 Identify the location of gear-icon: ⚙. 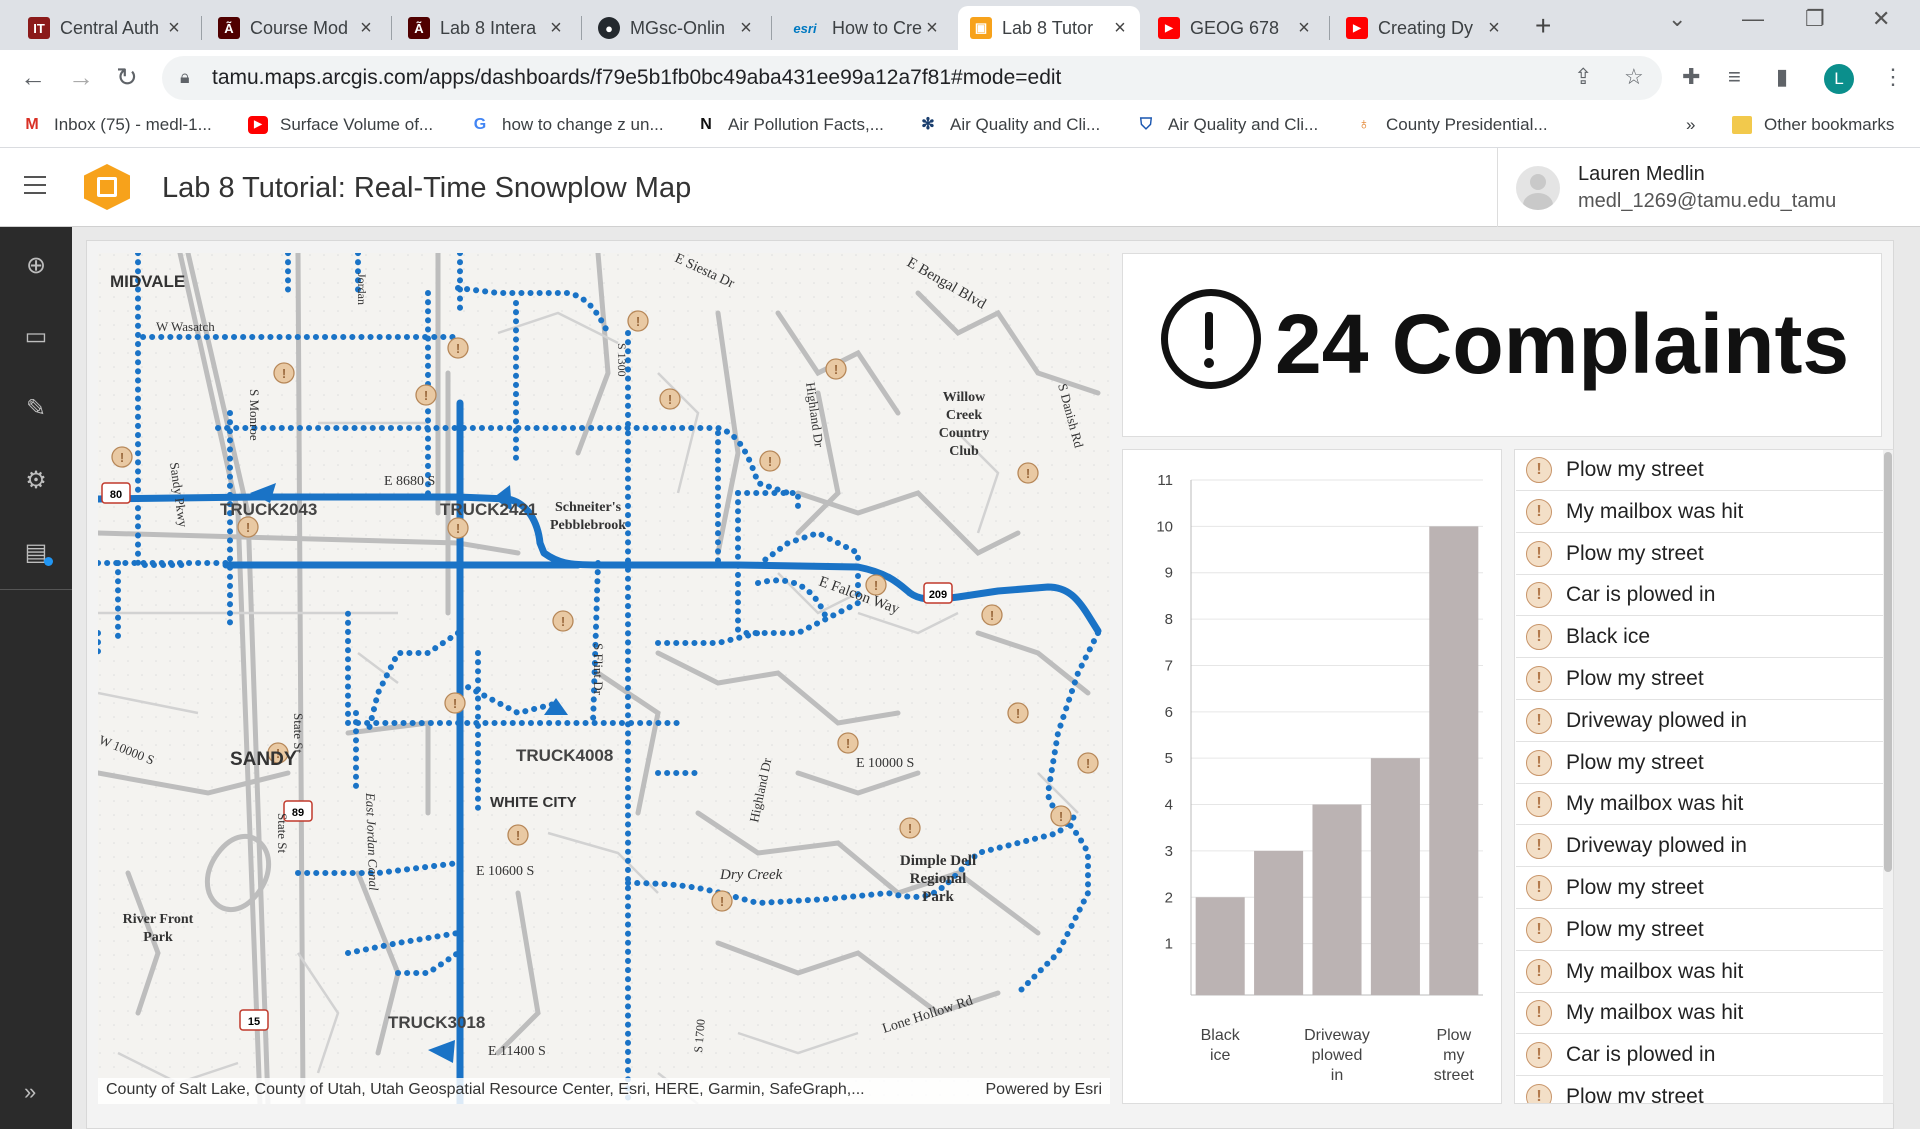
(36, 481).